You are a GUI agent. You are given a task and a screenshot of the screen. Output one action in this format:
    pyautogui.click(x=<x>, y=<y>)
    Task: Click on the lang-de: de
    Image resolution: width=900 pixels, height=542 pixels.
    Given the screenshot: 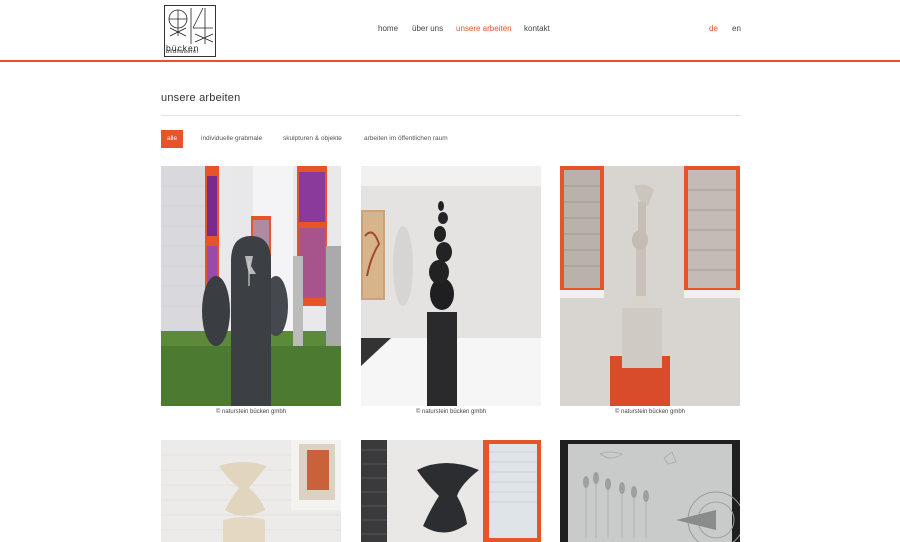 What is the action you would take?
    pyautogui.click(x=713, y=28)
    